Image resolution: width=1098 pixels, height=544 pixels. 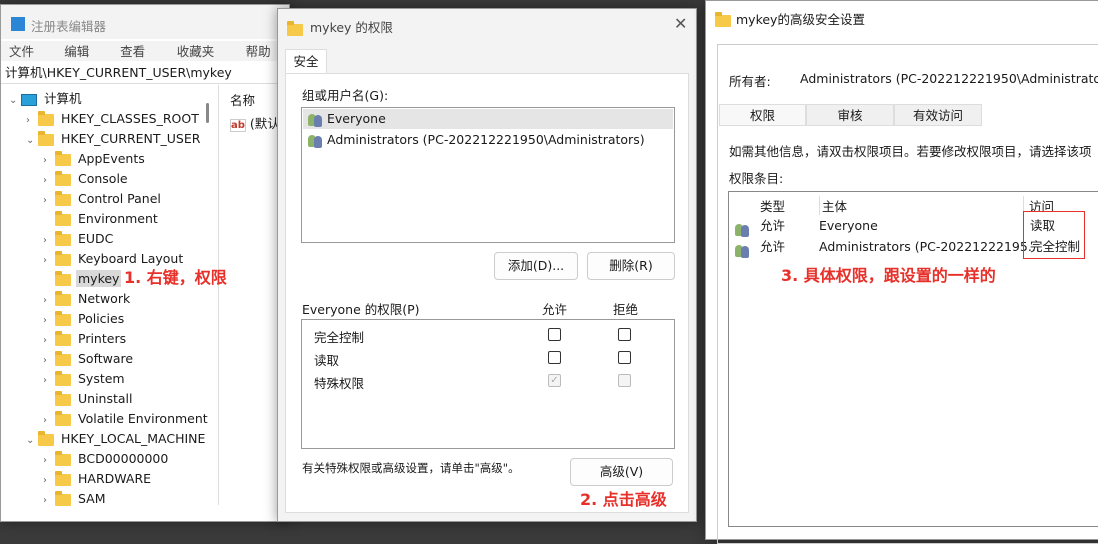 What do you see at coordinates (85, 58) in the screenshot?
I see `menu-edit: 编辑(E)` at bounding box center [85, 58].